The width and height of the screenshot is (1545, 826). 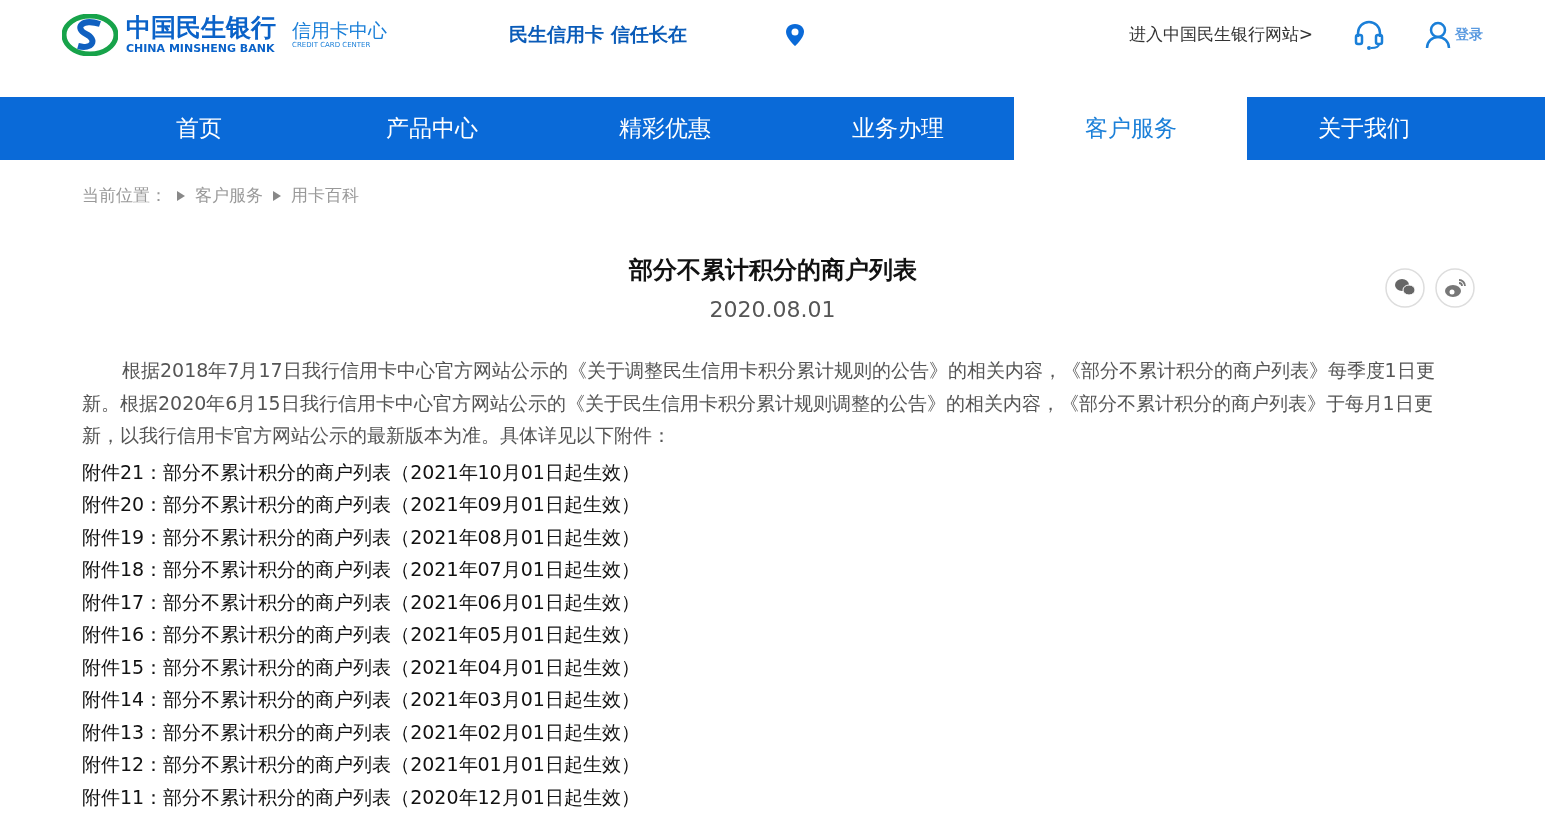 What do you see at coordinates (772, 270) in the screenshot?
I see `article-title: 部分不累计积分的商户列表` at bounding box center [772, 270].